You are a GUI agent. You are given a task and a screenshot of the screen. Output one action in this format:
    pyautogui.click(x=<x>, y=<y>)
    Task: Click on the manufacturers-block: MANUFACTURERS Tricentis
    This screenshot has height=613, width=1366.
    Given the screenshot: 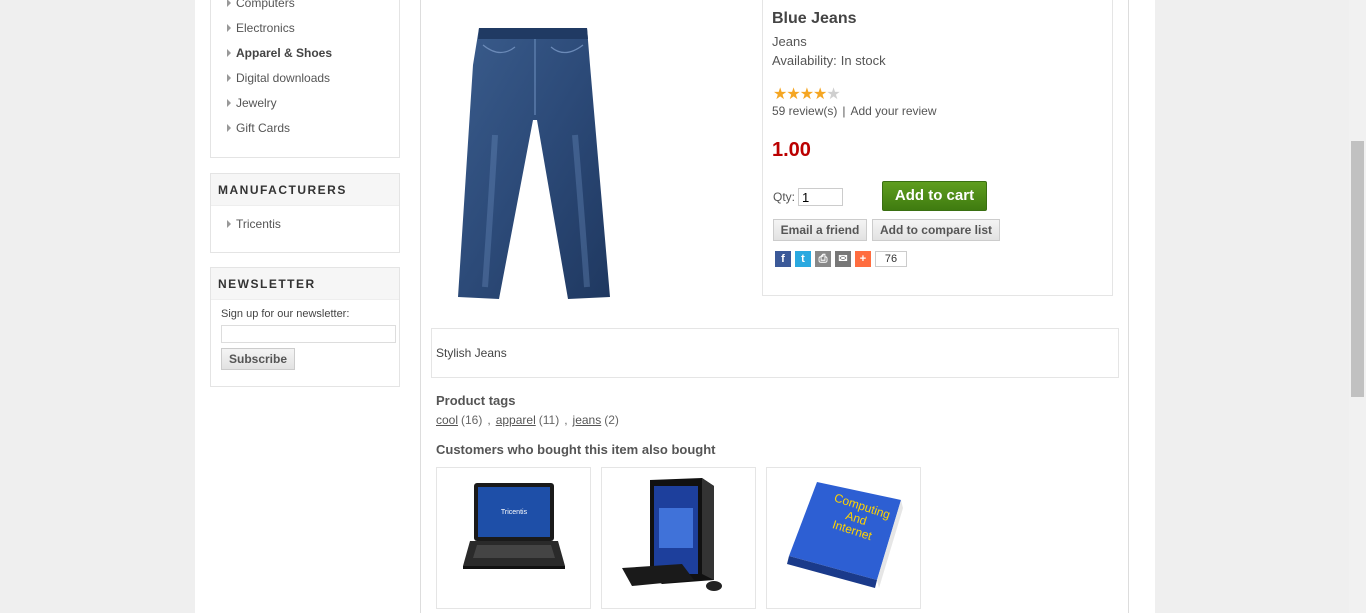 What is the action you would take?
    pyautogui.click(x=305, y=213)
    